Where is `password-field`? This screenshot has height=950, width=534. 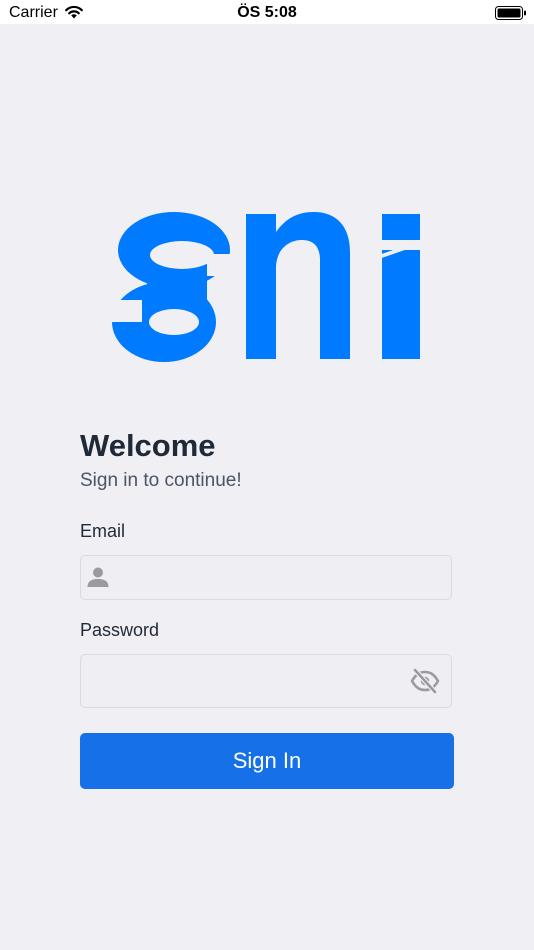
password-field is located at coordinates (266, 681).